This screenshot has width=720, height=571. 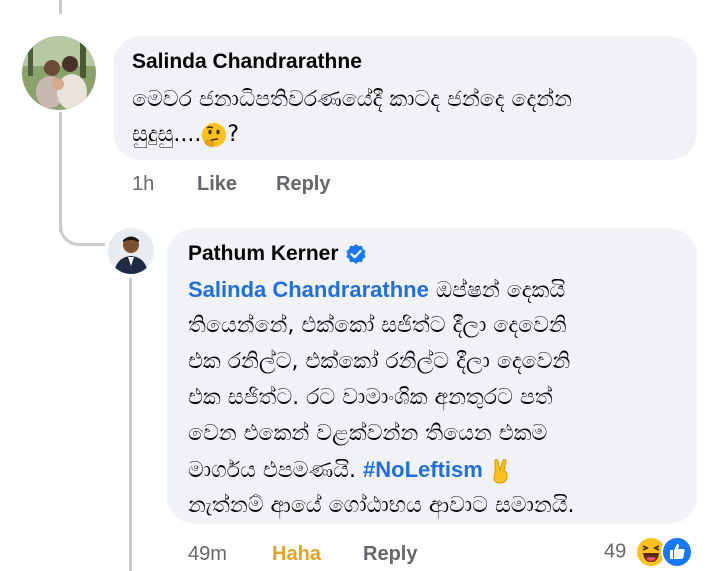 I want to click on reply-line6-text: මාර්ගය එපමණයි., so click(x=276, y=470).